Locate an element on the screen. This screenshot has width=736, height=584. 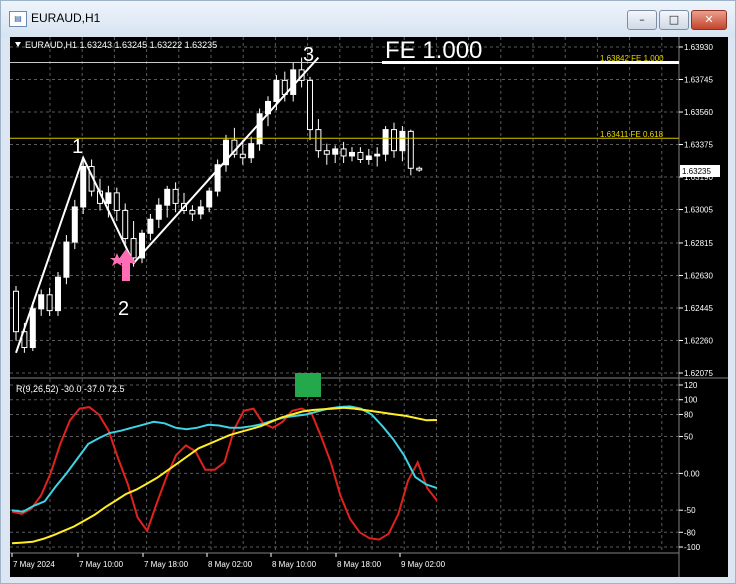
time-tick-label: 7 May 18:00 is located at coordinates (166, 564).